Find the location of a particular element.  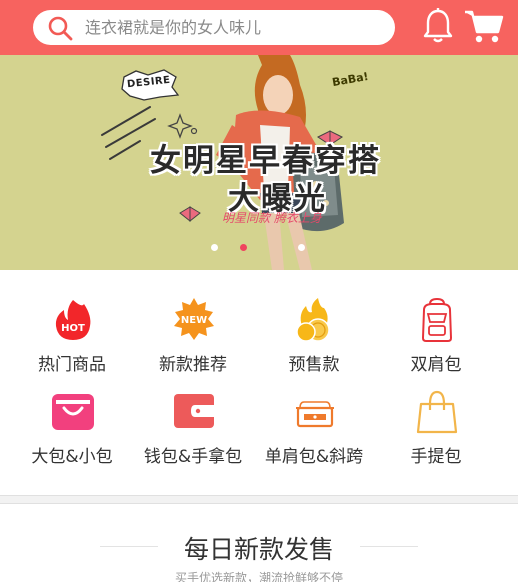

coins-icon is located at coordinates (313, 320).